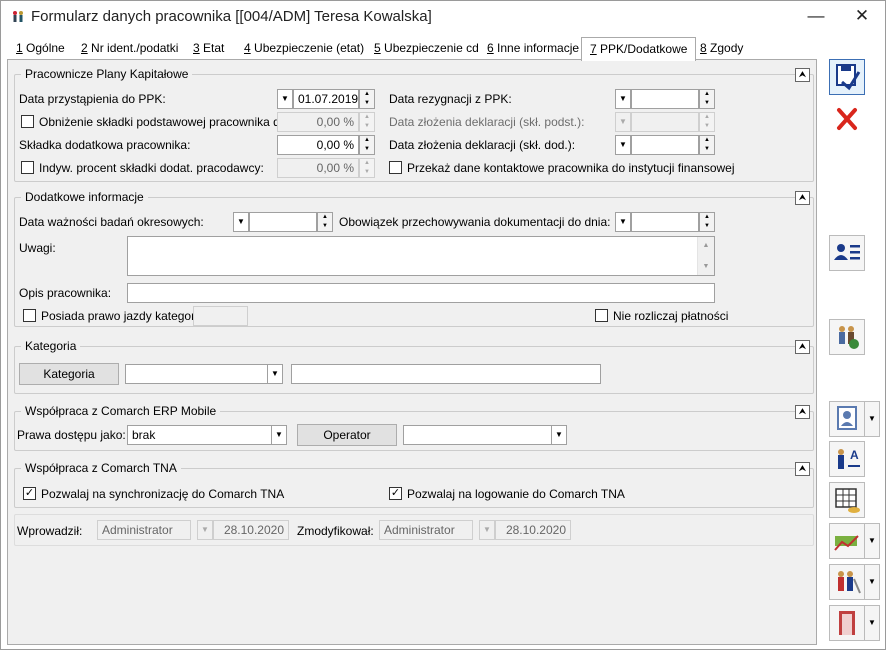 The height and width of the screenshot is (650, 886). What do you see at coordinates (279, 435) in the screenshot?
I see `access-dropdown: ▼` at bounding box center [279, 435].